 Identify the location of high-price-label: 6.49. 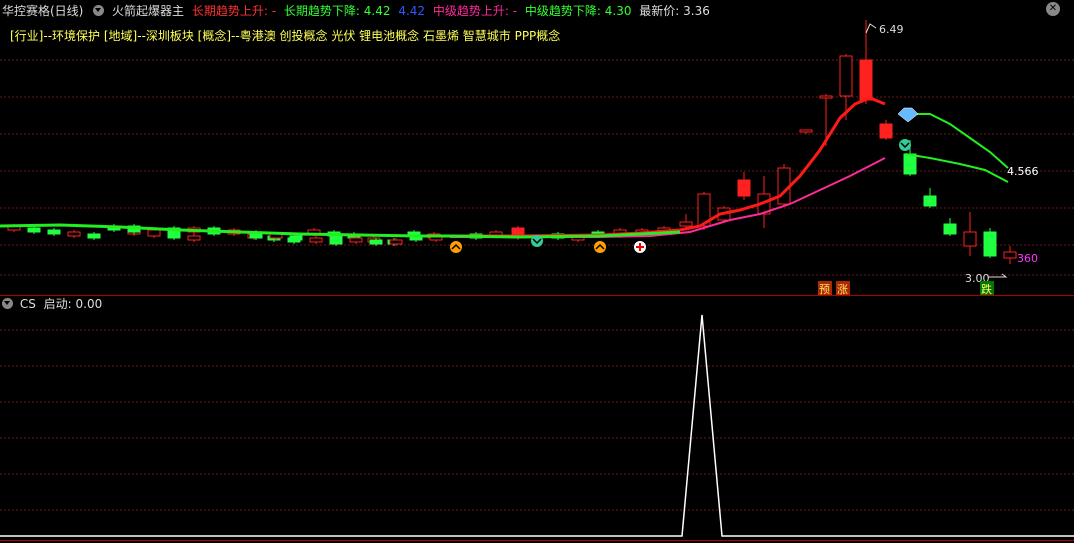
(891, 29).